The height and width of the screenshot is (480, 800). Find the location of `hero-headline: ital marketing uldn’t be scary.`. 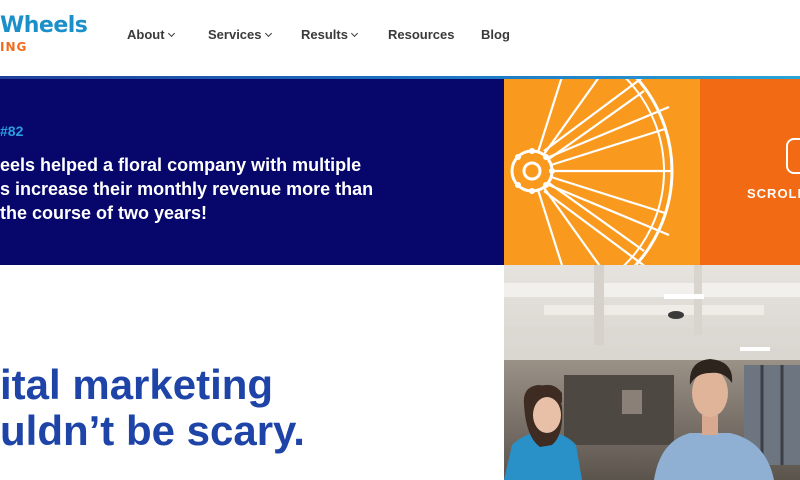

hero-headline: ital marketing uldn’t be scary. is located at coordinates (152, 408).